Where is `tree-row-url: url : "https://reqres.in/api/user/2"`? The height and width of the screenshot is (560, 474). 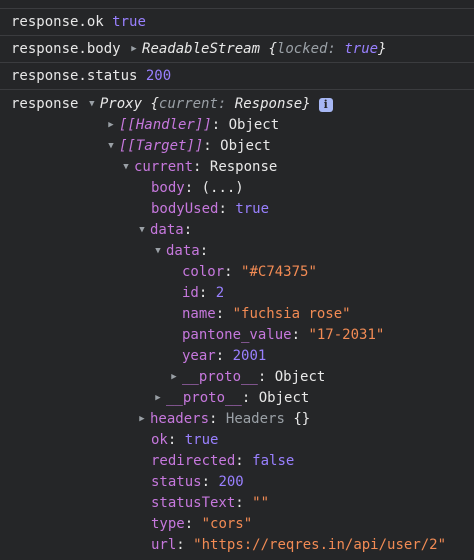
tree-row-url: url : "https://reqres.in/api/user/2" is located at coordinates (237, 545).